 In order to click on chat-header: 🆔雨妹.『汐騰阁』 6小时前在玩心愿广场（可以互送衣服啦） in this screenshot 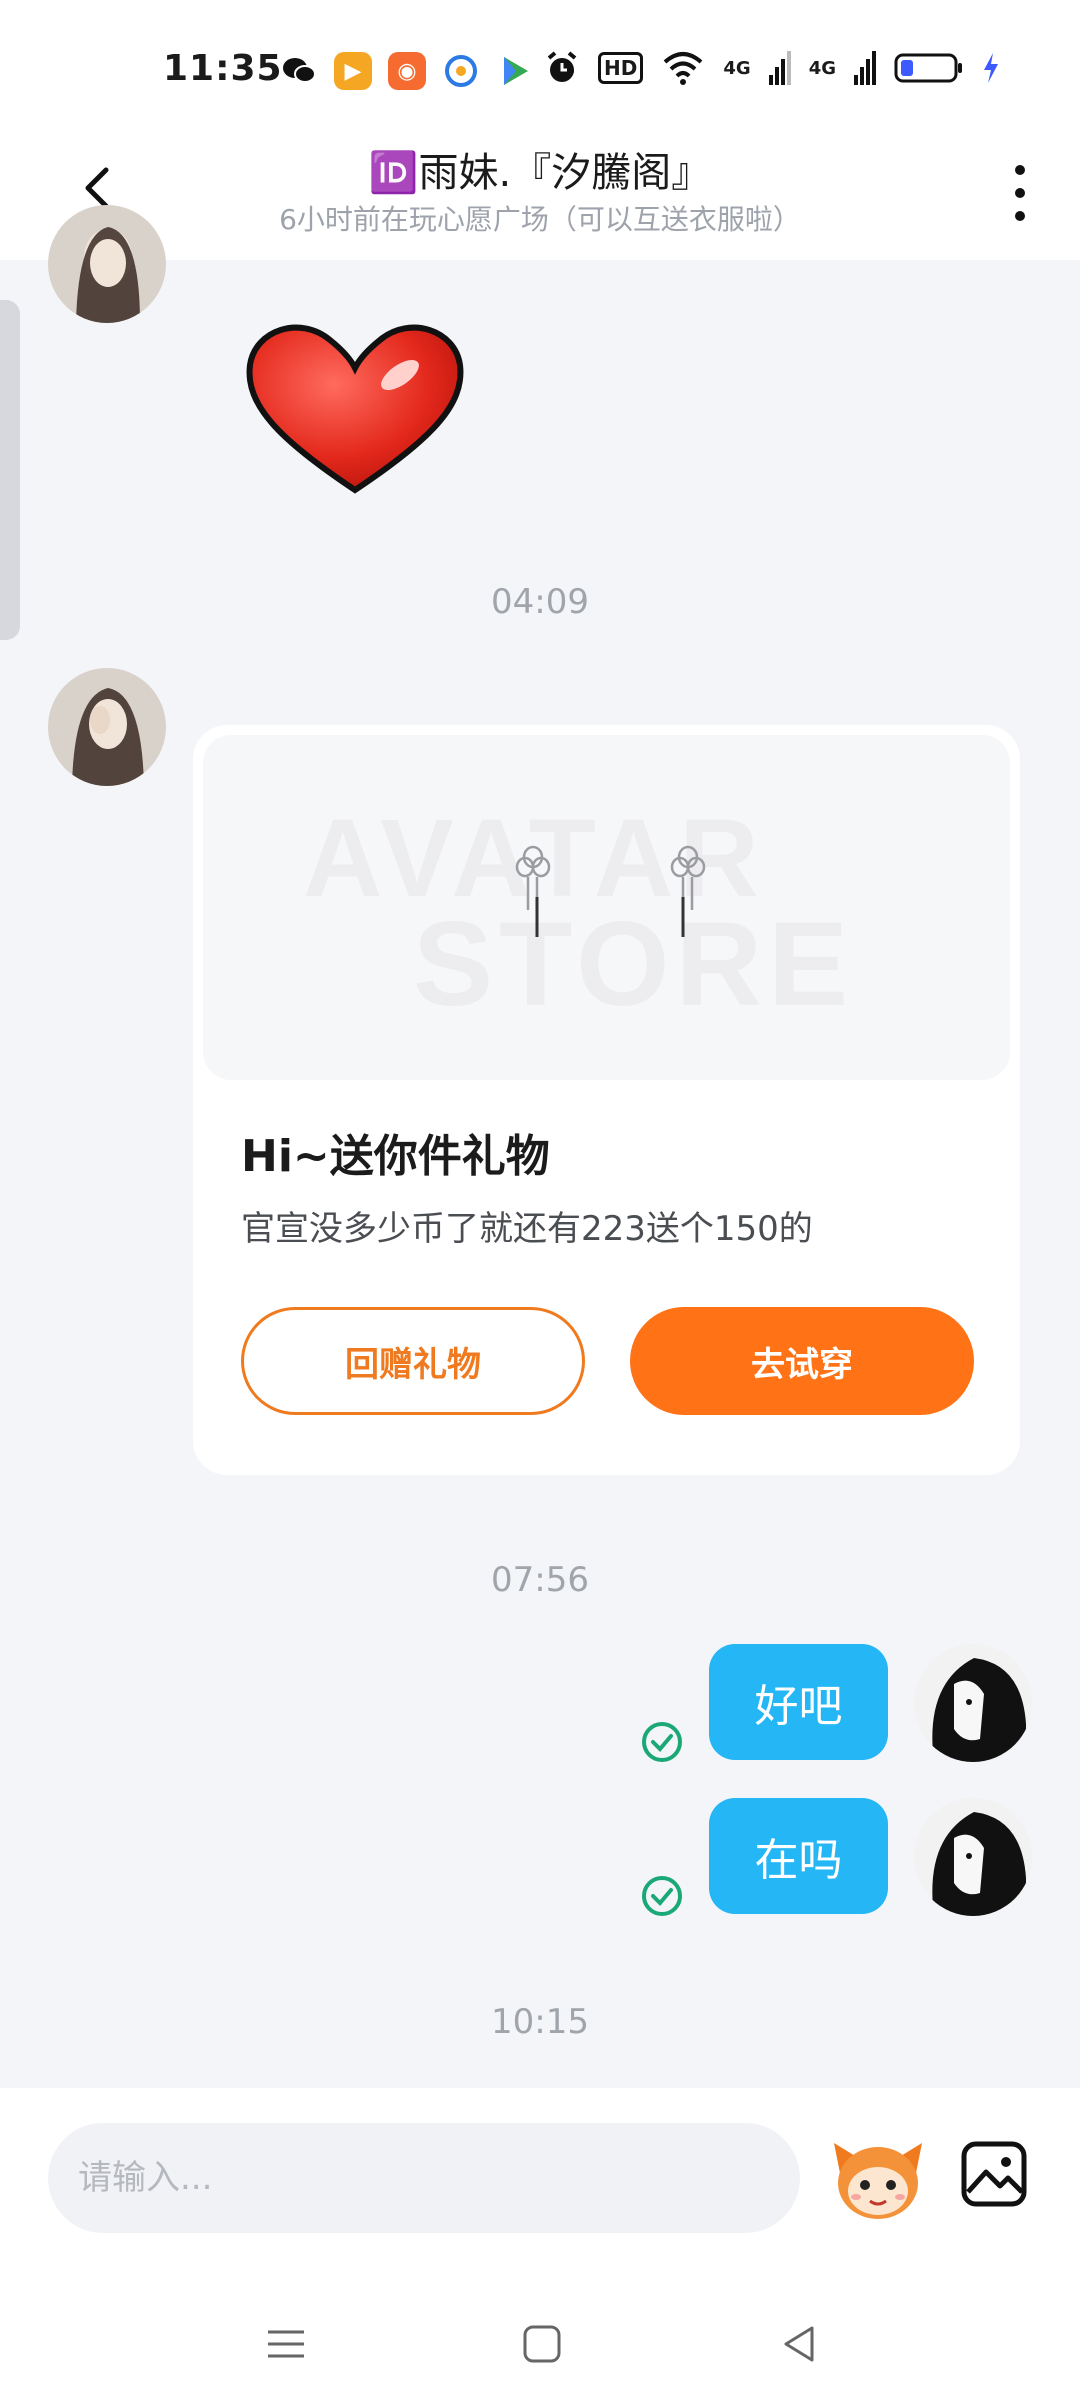, I will do `click(540, 190)`.